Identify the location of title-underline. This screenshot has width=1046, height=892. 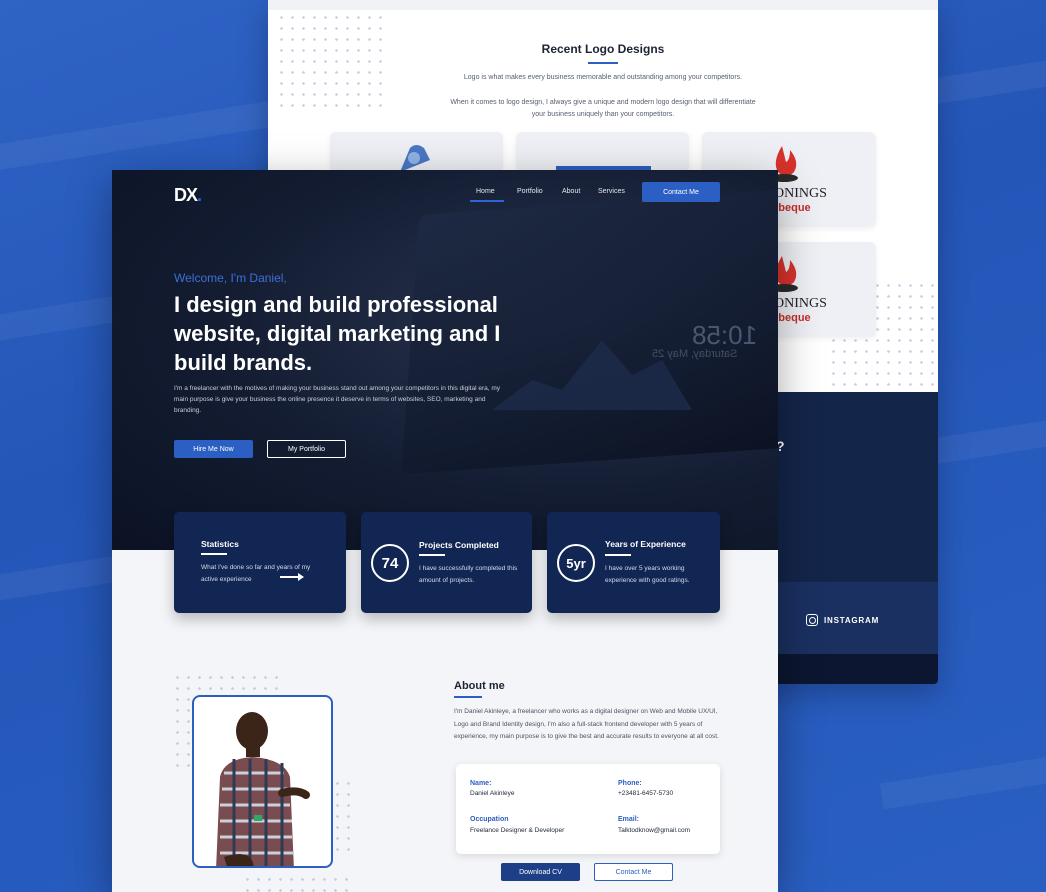
(603, 63).